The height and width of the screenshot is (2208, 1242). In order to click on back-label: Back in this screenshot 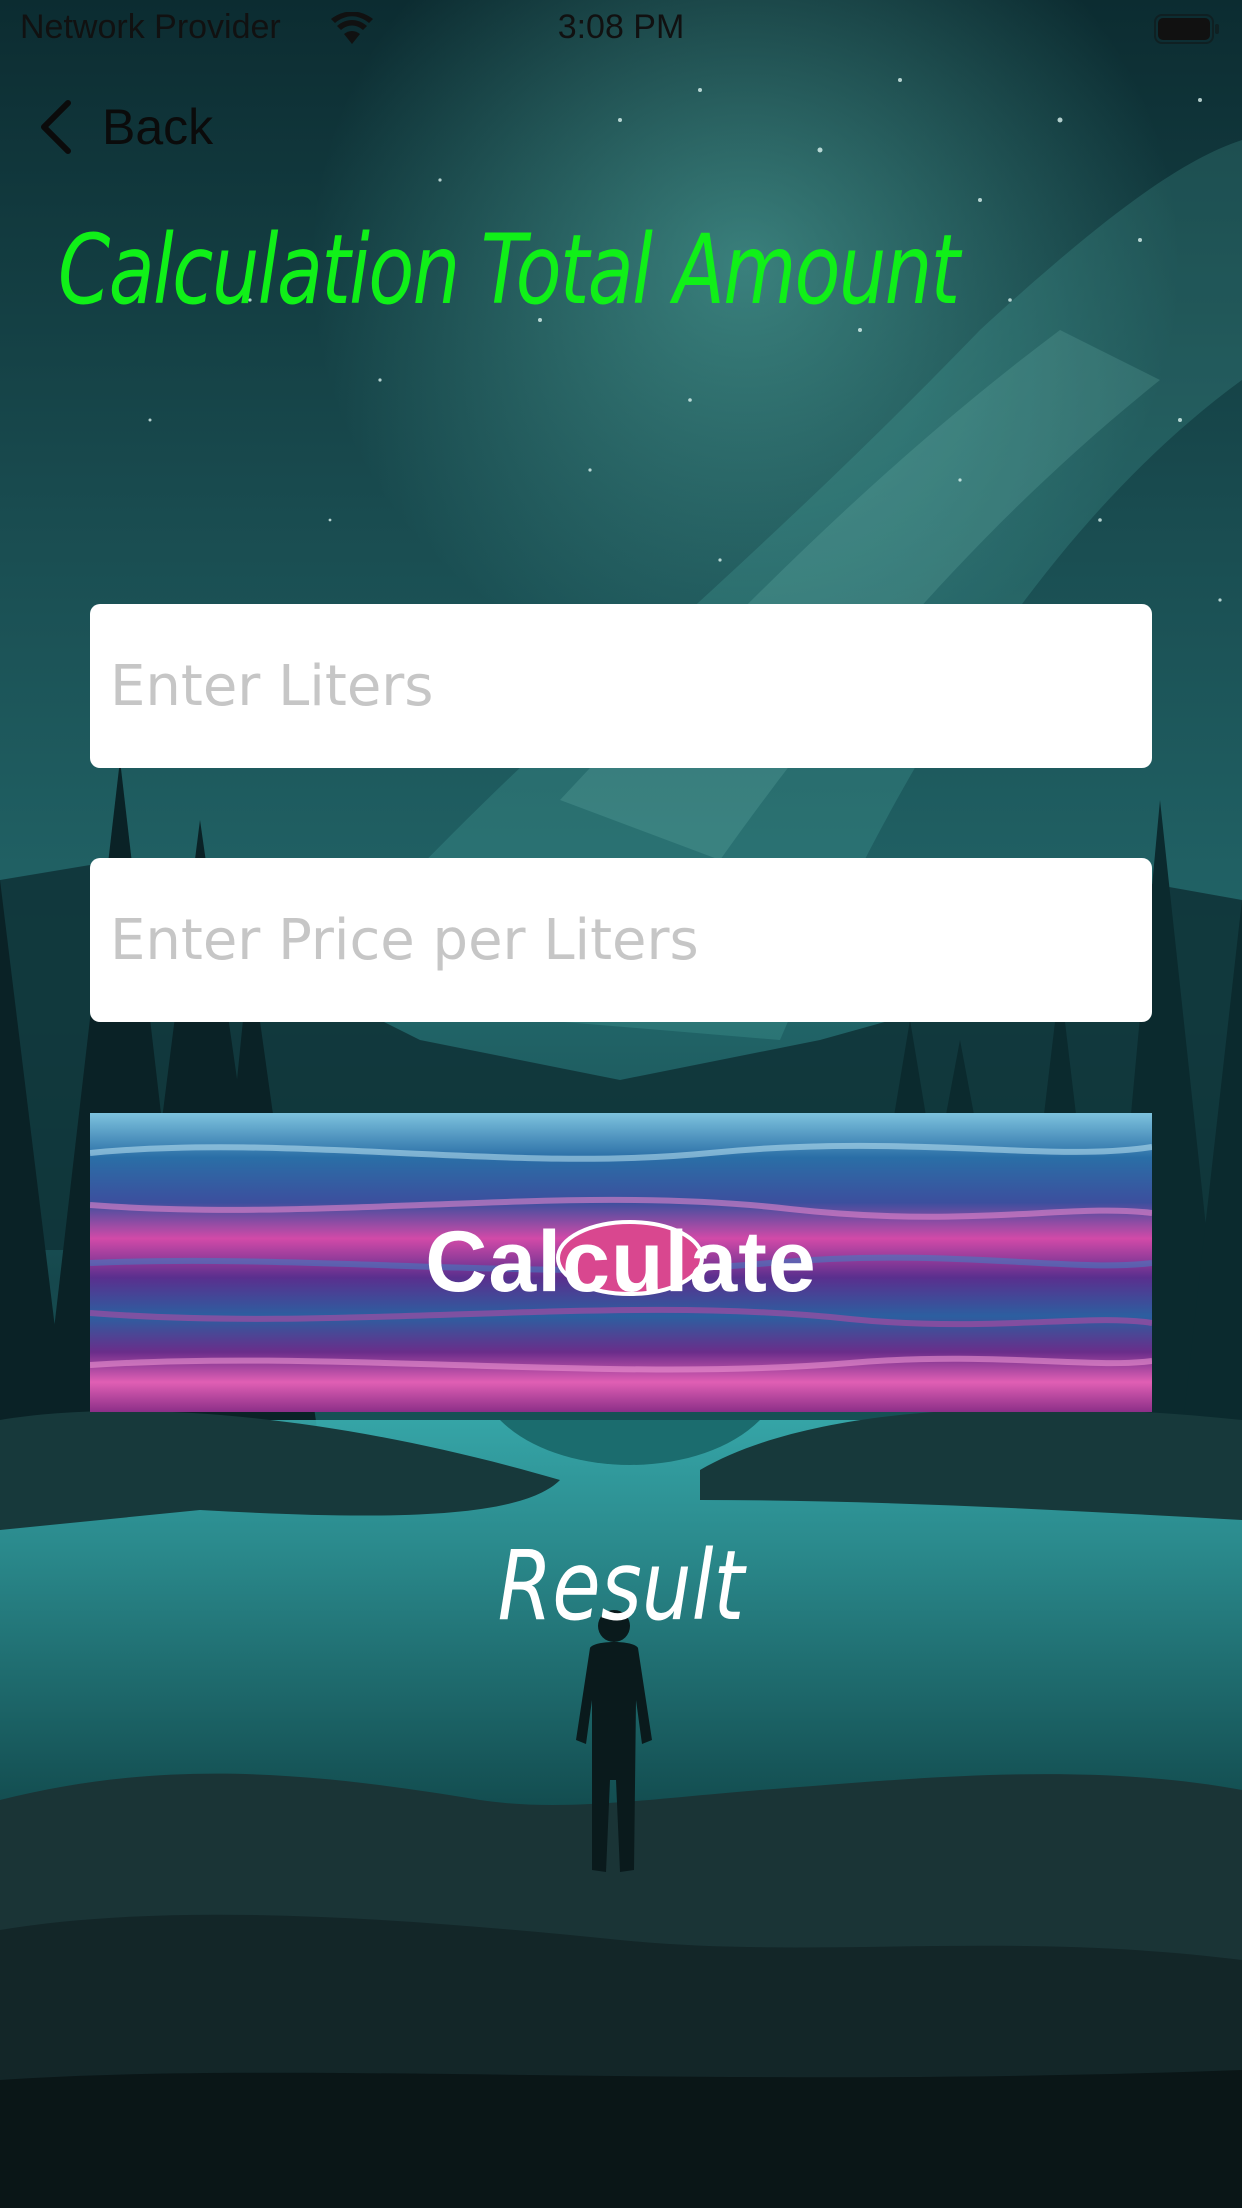, I will do `click(158, 127)`.